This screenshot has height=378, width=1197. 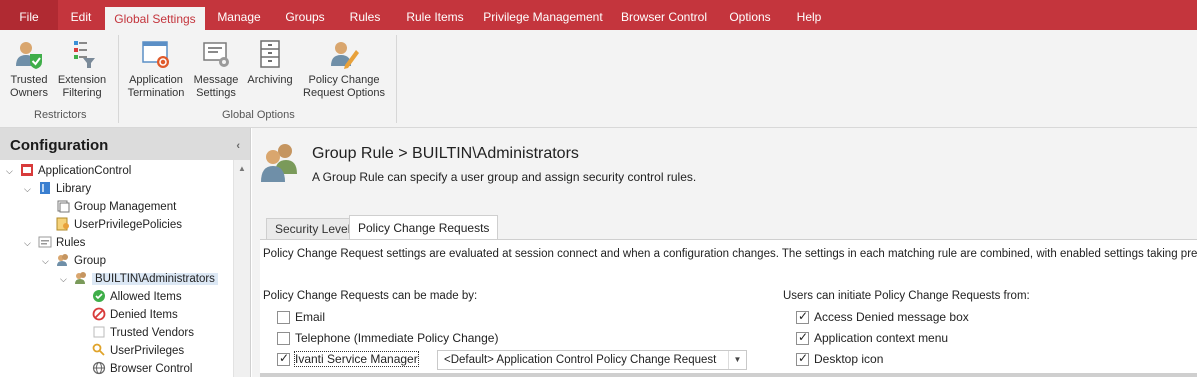 I want to click on menu-options: Options, so click(x=750, y=15).